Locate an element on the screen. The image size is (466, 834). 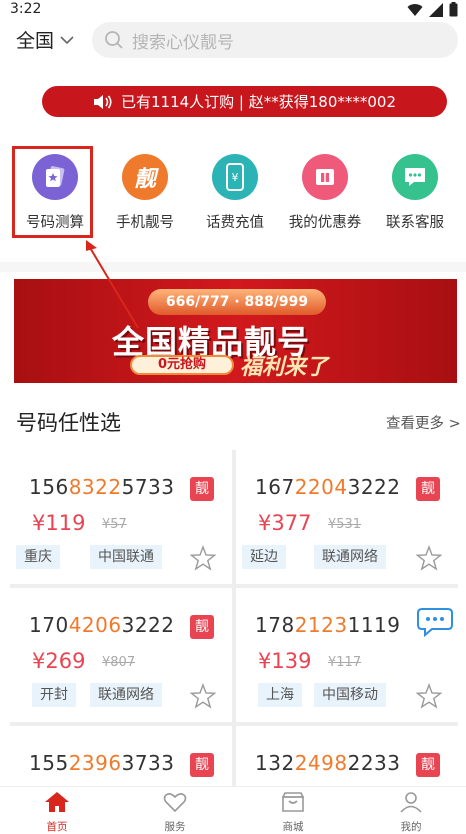
phone-number: 16722043222 is located at coordinates (328, 487).